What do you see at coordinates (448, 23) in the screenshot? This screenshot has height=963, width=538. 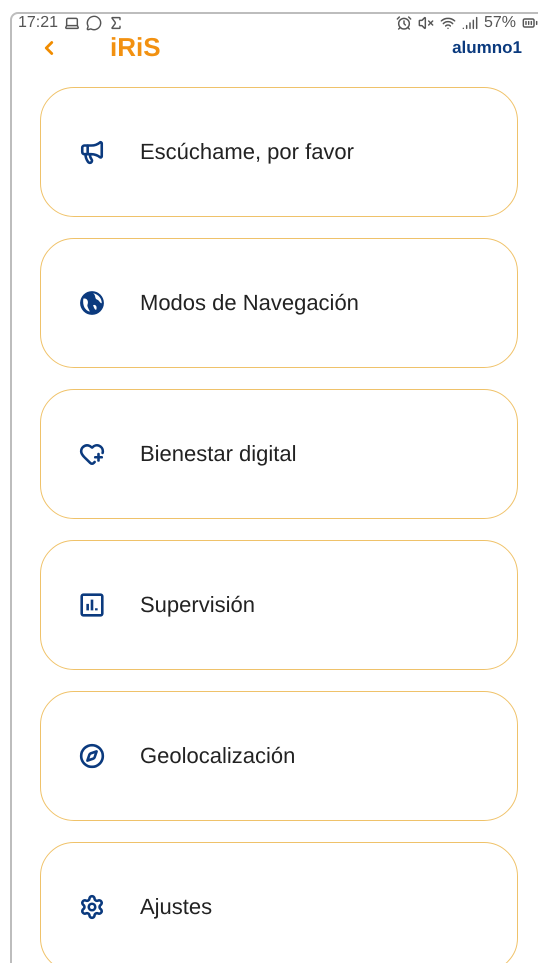 I see `wifi-icon` at bounding box center [448, 23].